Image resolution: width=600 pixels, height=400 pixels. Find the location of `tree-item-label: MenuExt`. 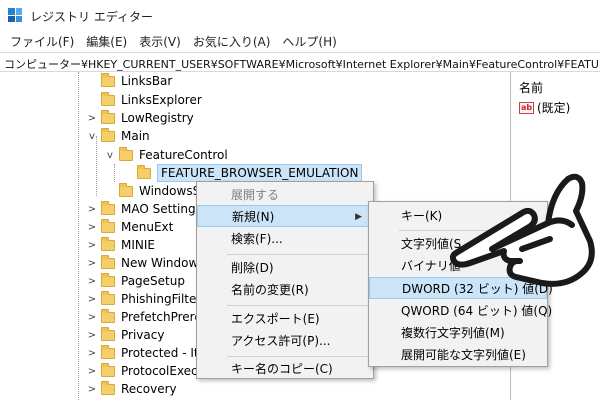

tree-item-label: MenuExt is located at coordinates (147, 227).